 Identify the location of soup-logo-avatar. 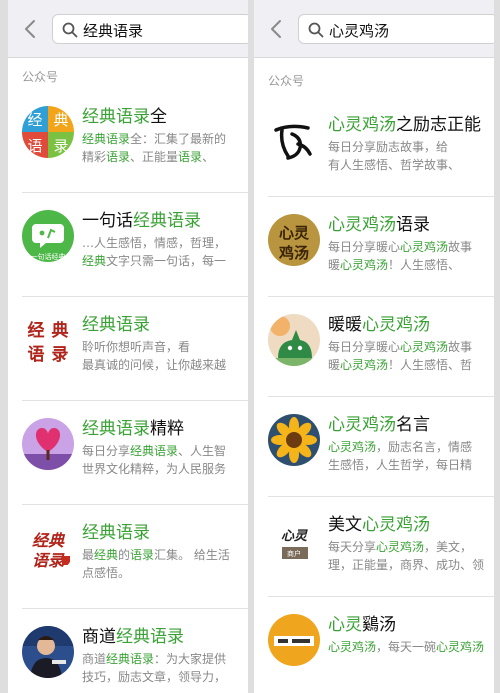
(294, 640).